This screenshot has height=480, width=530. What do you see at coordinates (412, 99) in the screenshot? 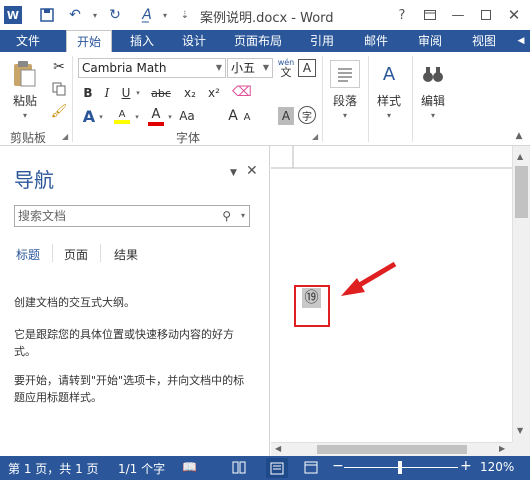
I see `group-divider` at bounding box center [412, 99].